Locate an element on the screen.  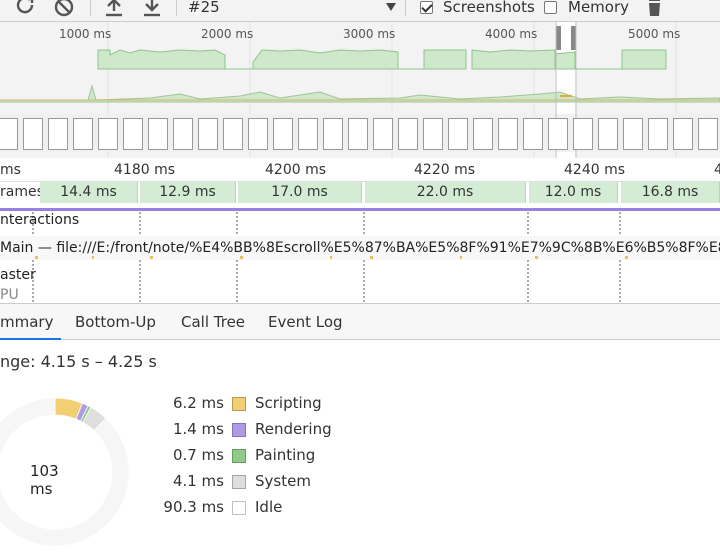
ruler-tick: 4 is located at coordinates (717, 170).